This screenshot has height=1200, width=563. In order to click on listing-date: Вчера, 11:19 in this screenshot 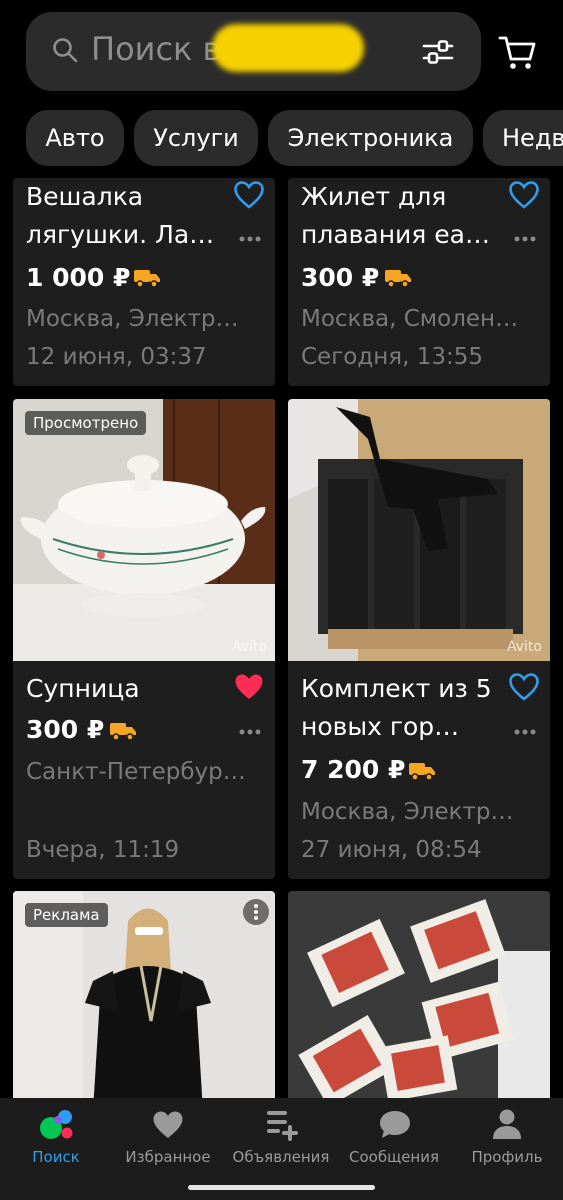, I will do `click(103, 850)`.